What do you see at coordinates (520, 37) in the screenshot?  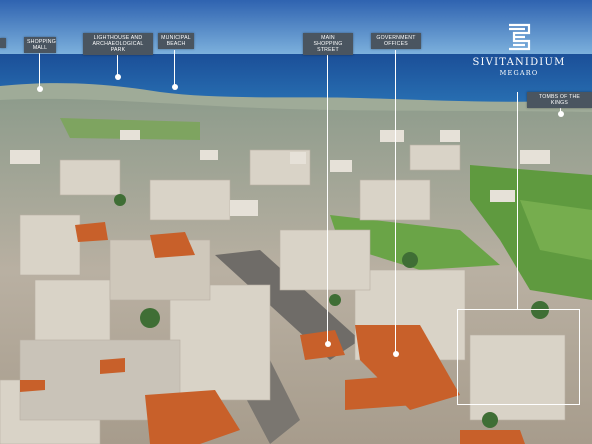 I see `stacked-s-logo-icon` at bounding box center [520, 37].